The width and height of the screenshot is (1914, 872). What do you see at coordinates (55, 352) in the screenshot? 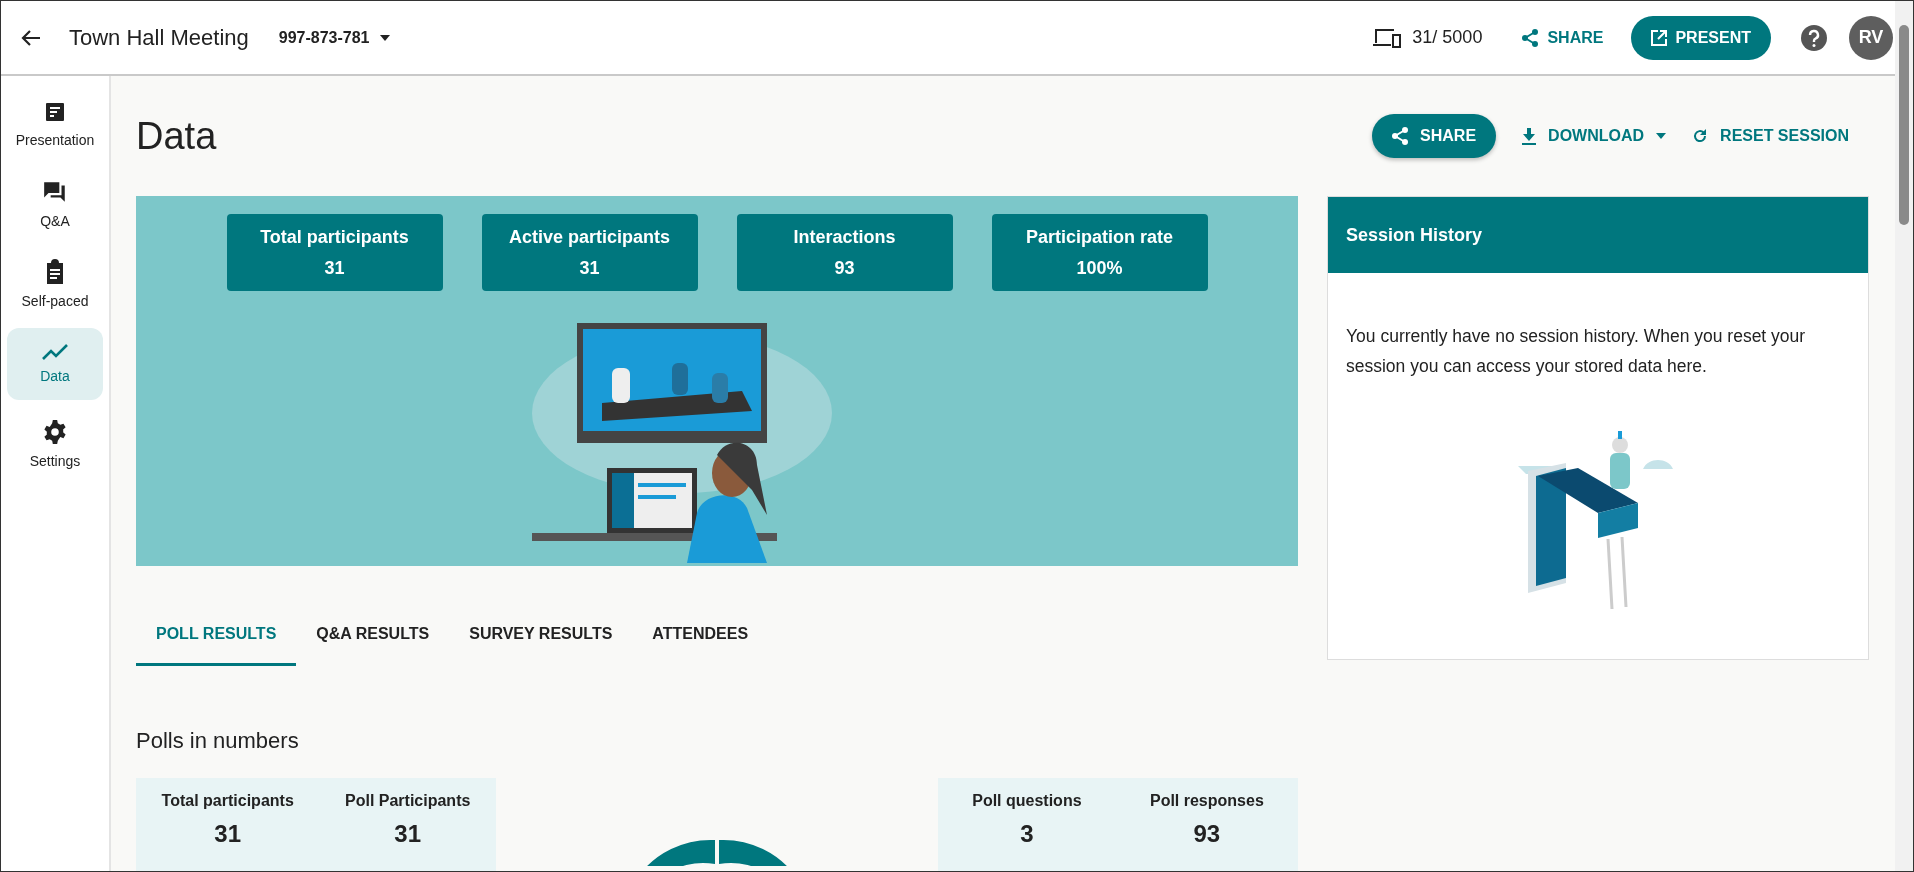
I see `trend-line-icon` at bounding box center [55, 352].